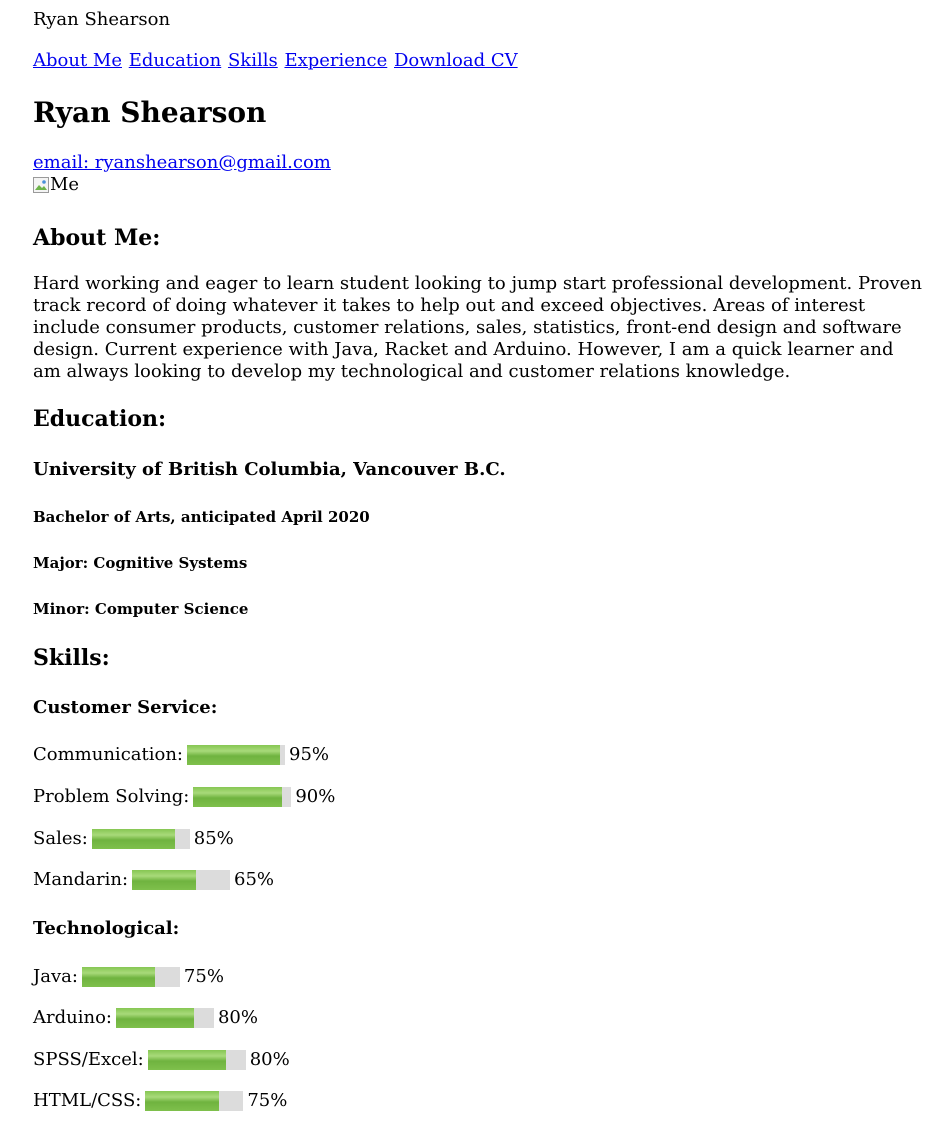  Describe the element at coordinates (150, 112) in the screenshot. I see `page-title: Ryan Shearson` at that location.